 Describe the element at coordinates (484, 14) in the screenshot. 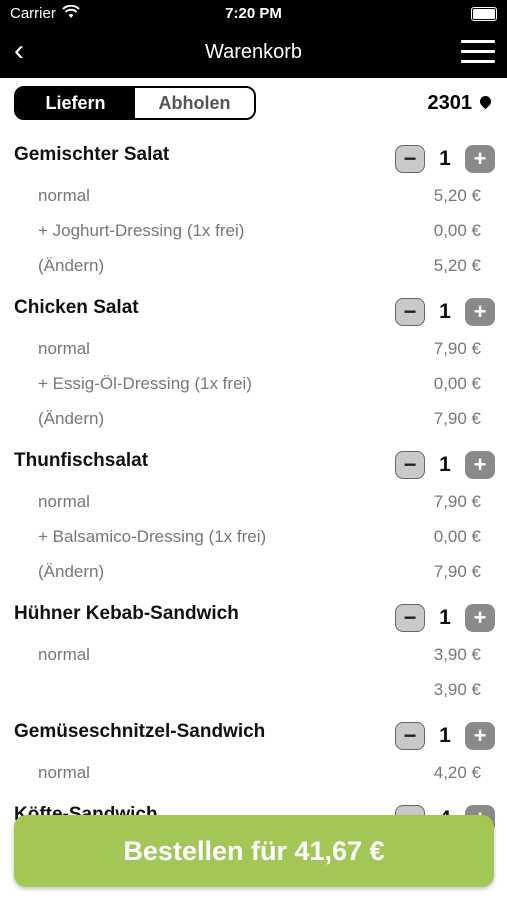

I see `battery-icon` at that location.